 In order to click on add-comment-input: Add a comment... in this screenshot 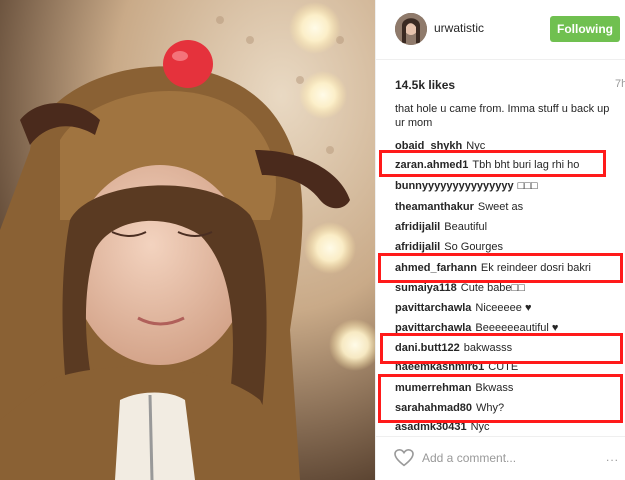, I will do `click(469, 458)`.